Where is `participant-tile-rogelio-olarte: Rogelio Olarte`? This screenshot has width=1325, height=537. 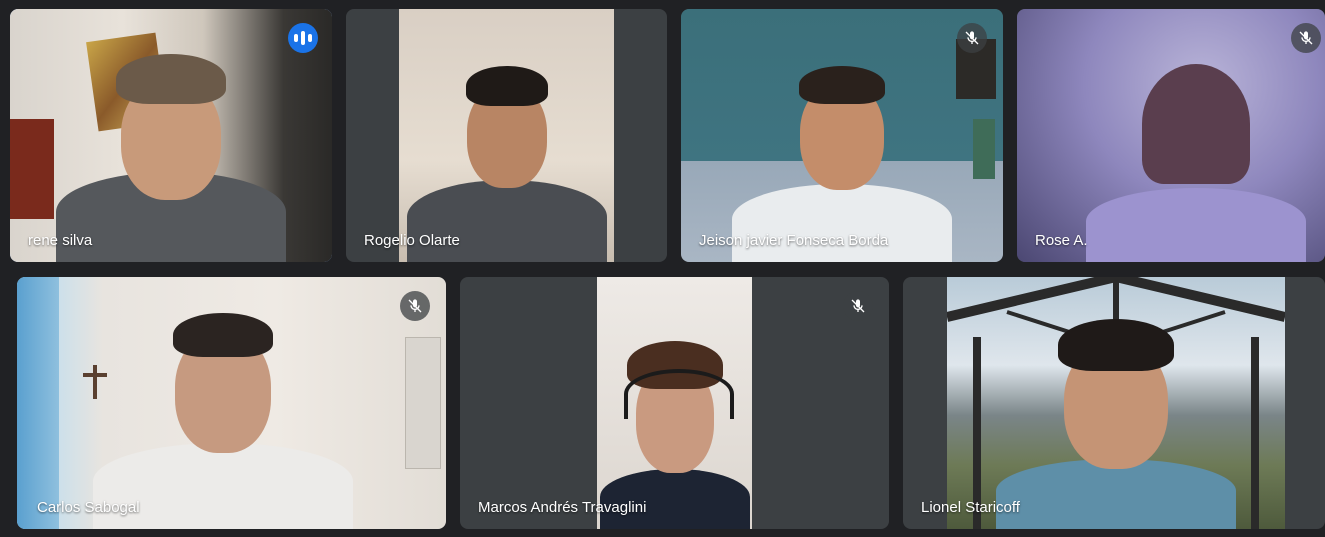 participant-tile-rogelio-olarte: Rogelio Olarte is located at coordinates (506, 135).